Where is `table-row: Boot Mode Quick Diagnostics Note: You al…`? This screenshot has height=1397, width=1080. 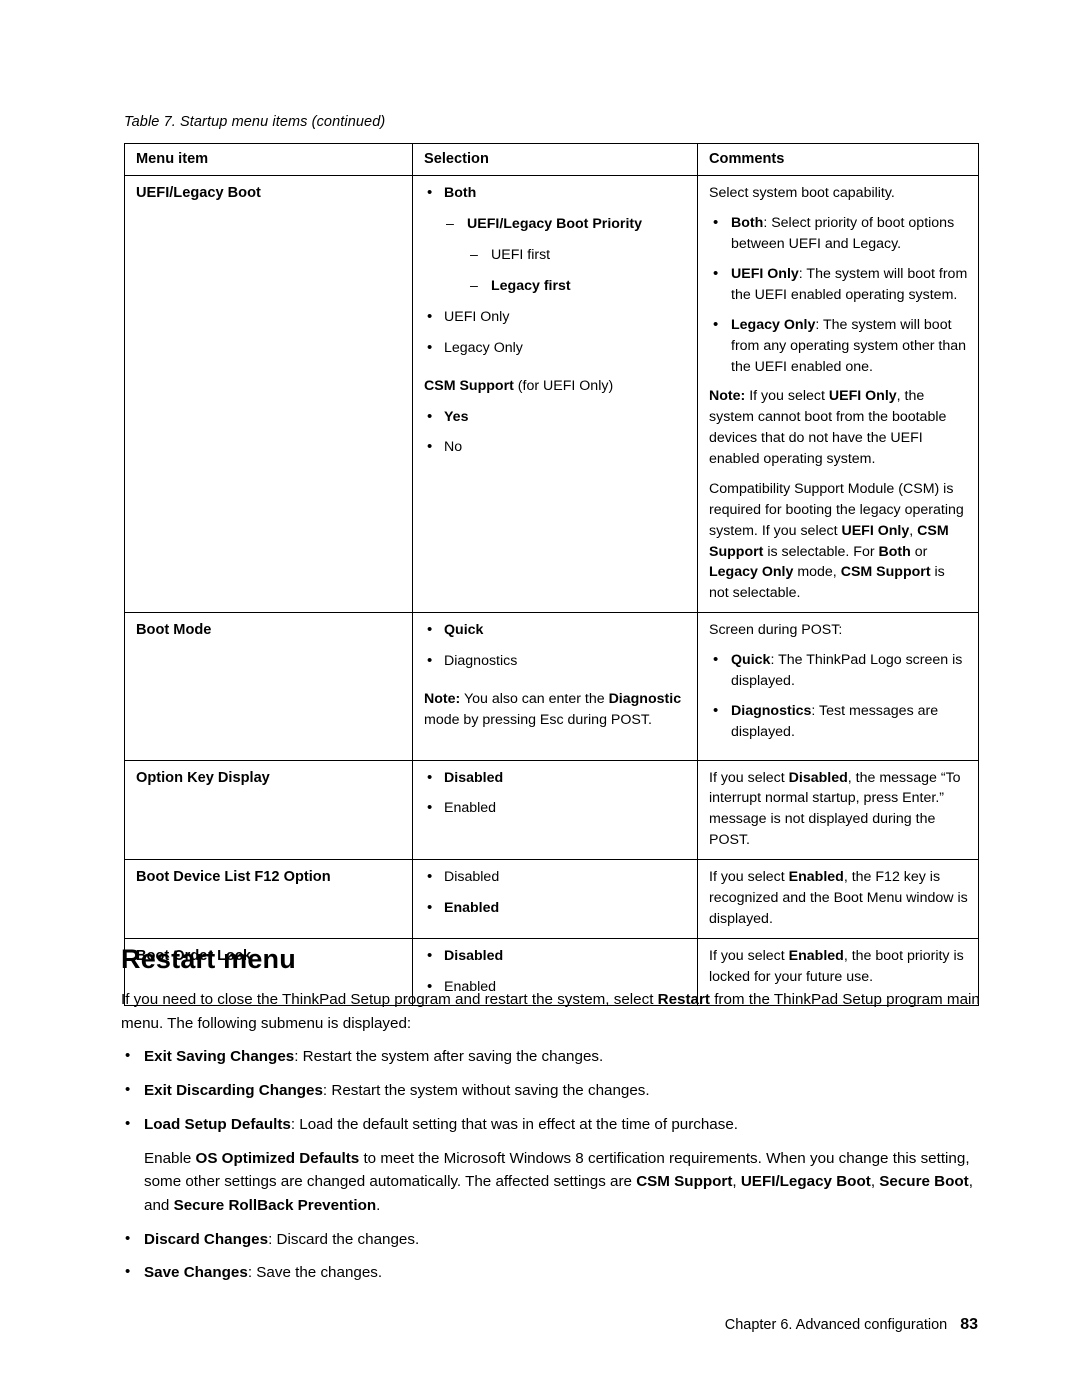 table-row: Boot Mode Quick Diagnostics Note: You al… is located at coordinates (551, 686).